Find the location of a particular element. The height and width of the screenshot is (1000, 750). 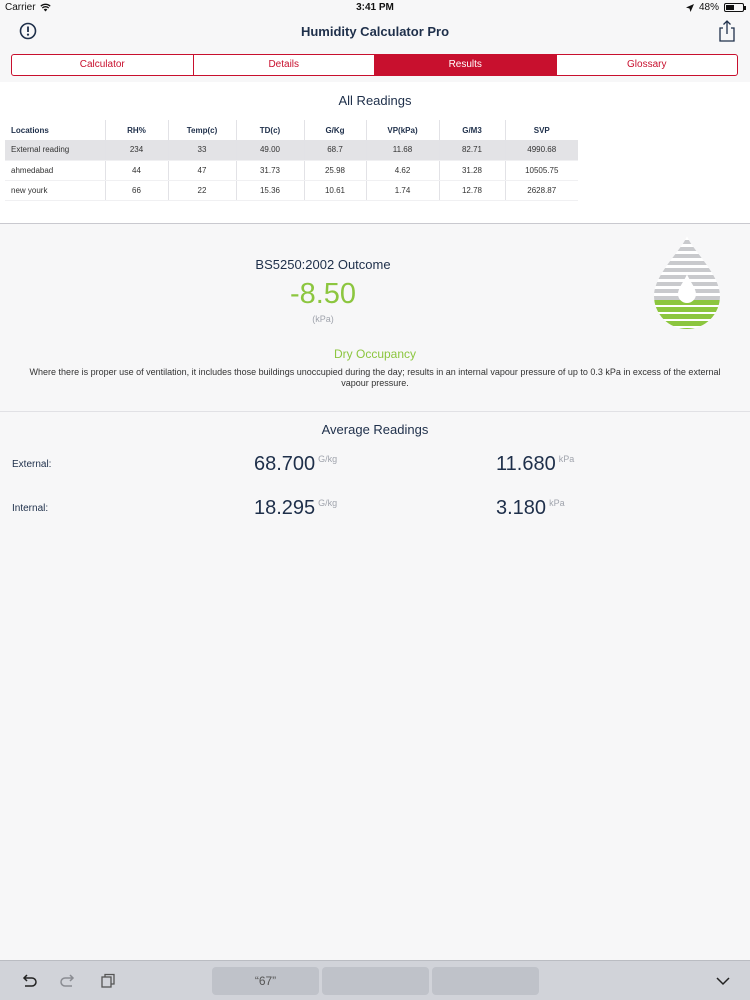

internal-kpa-unit: kPa is located at coordinates (557, 503).